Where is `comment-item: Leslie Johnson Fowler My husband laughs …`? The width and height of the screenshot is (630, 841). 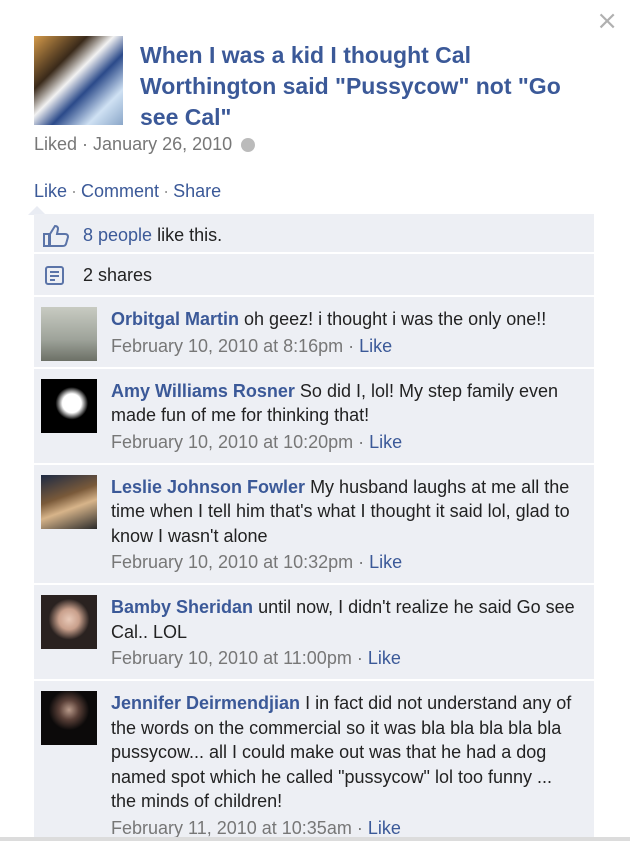
comment-item: Leslie Johnson Fowler My husband laughs … is located at coordinates (314, 524).